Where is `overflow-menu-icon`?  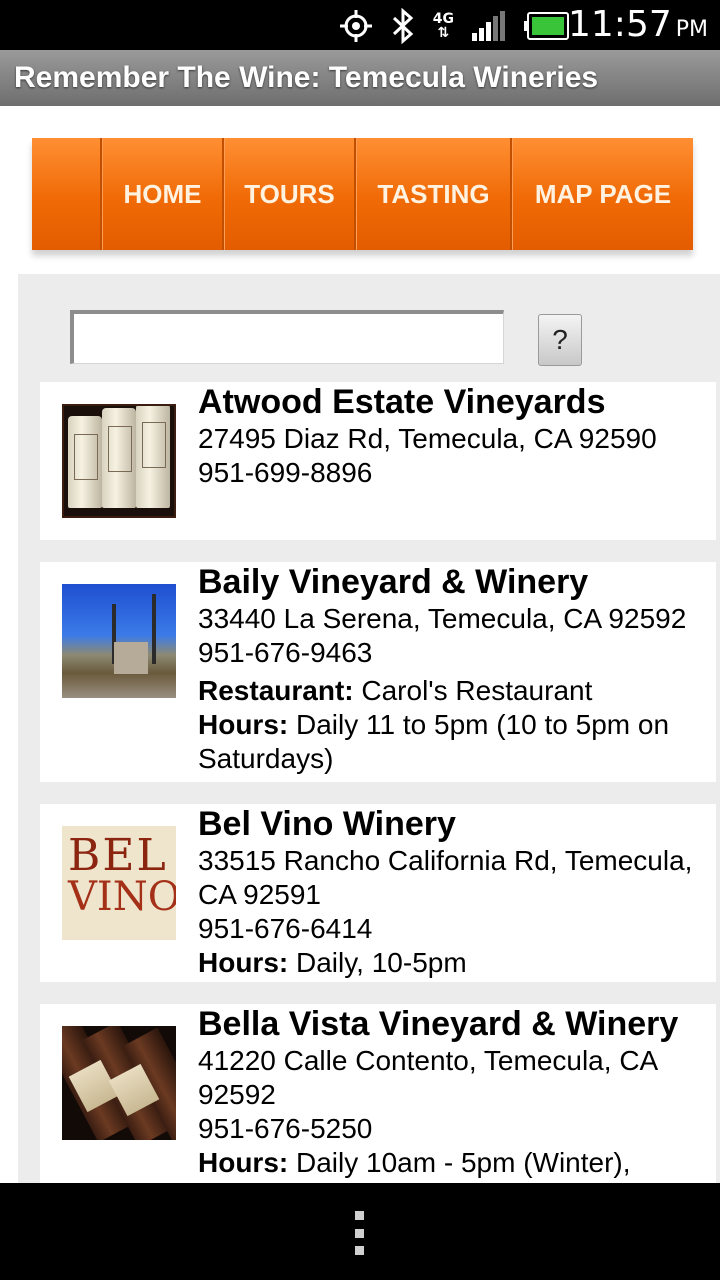
overflow-menu-icon is located at coordinates (360, 1233).